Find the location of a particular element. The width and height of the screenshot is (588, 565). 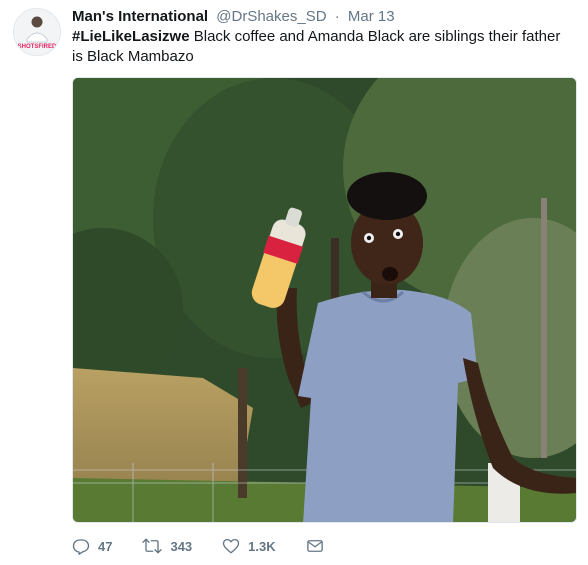

reply-count: 47 is located at coordinates (105, 546).